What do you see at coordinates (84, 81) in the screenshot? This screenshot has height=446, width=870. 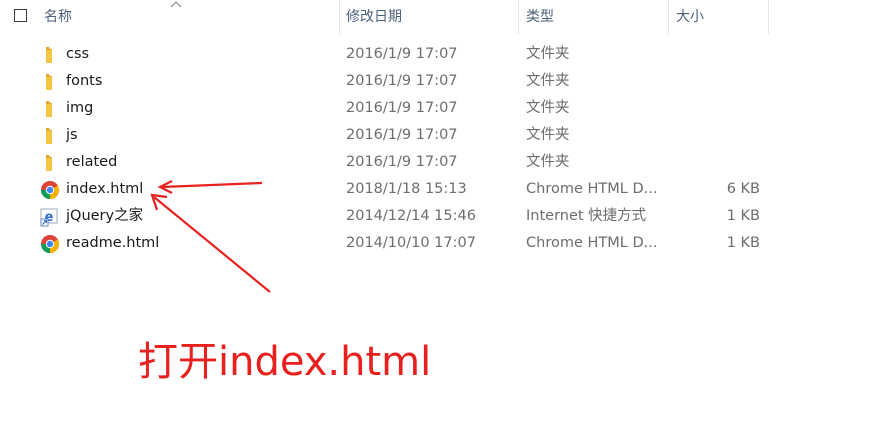 I see `file-name: fonts` at bounding box center [84, 81].